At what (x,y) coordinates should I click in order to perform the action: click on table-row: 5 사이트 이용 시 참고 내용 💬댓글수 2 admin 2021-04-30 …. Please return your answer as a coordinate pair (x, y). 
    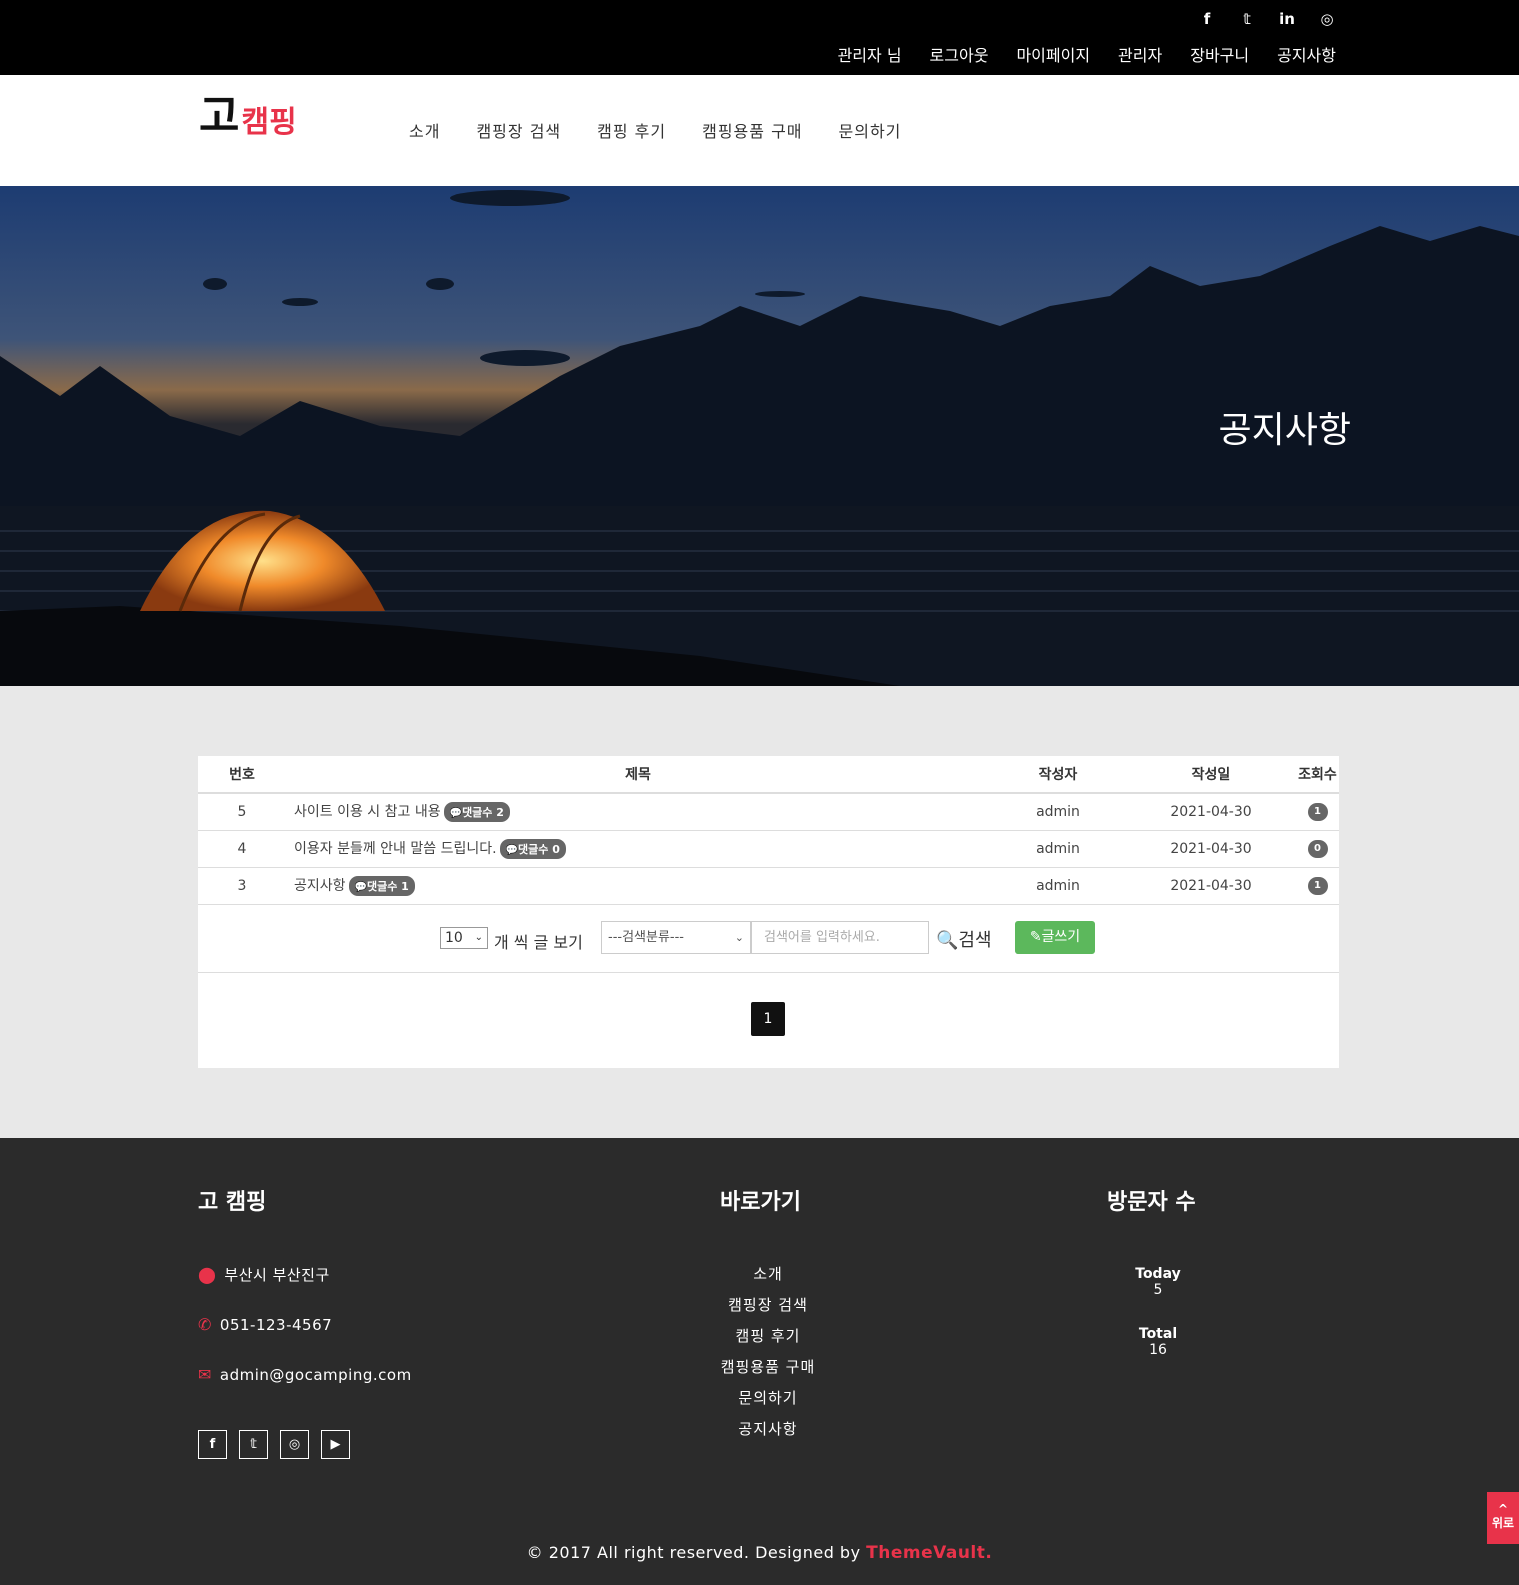
    Looking at the image, I should click on (768, 812).